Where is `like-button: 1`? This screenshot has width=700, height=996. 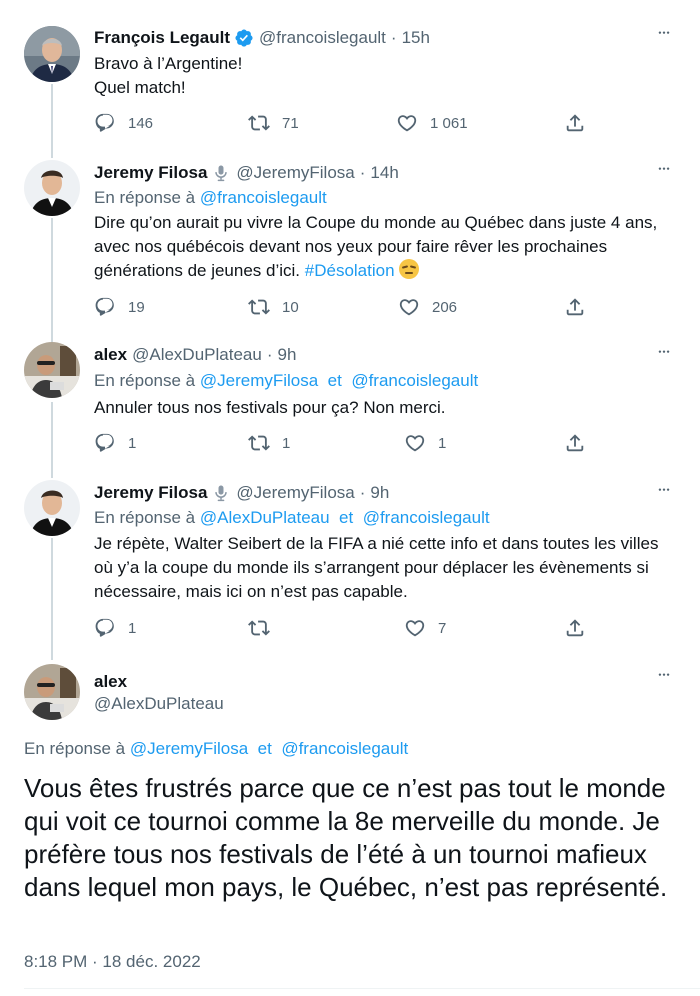
like-button: 1 is located at coordinates (425, 443).